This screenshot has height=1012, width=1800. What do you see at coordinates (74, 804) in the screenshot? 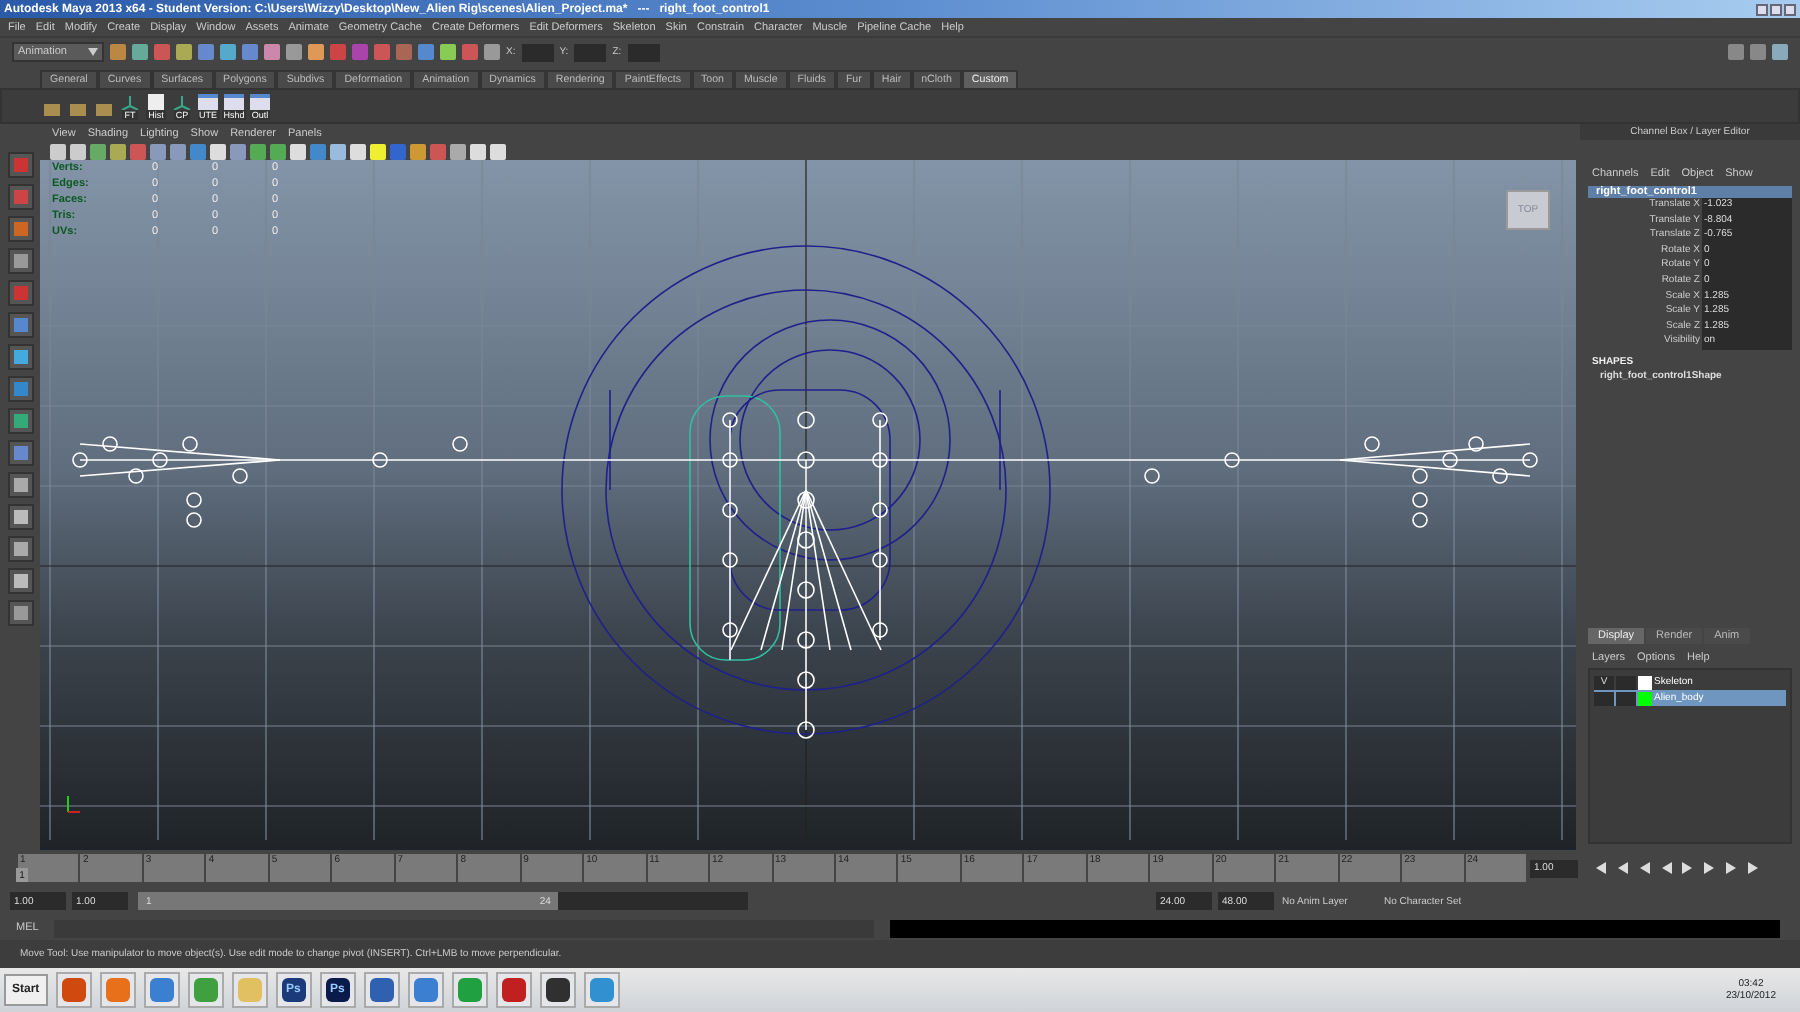
I see `axis-indicator-icon` at bounding box center [74, 804].